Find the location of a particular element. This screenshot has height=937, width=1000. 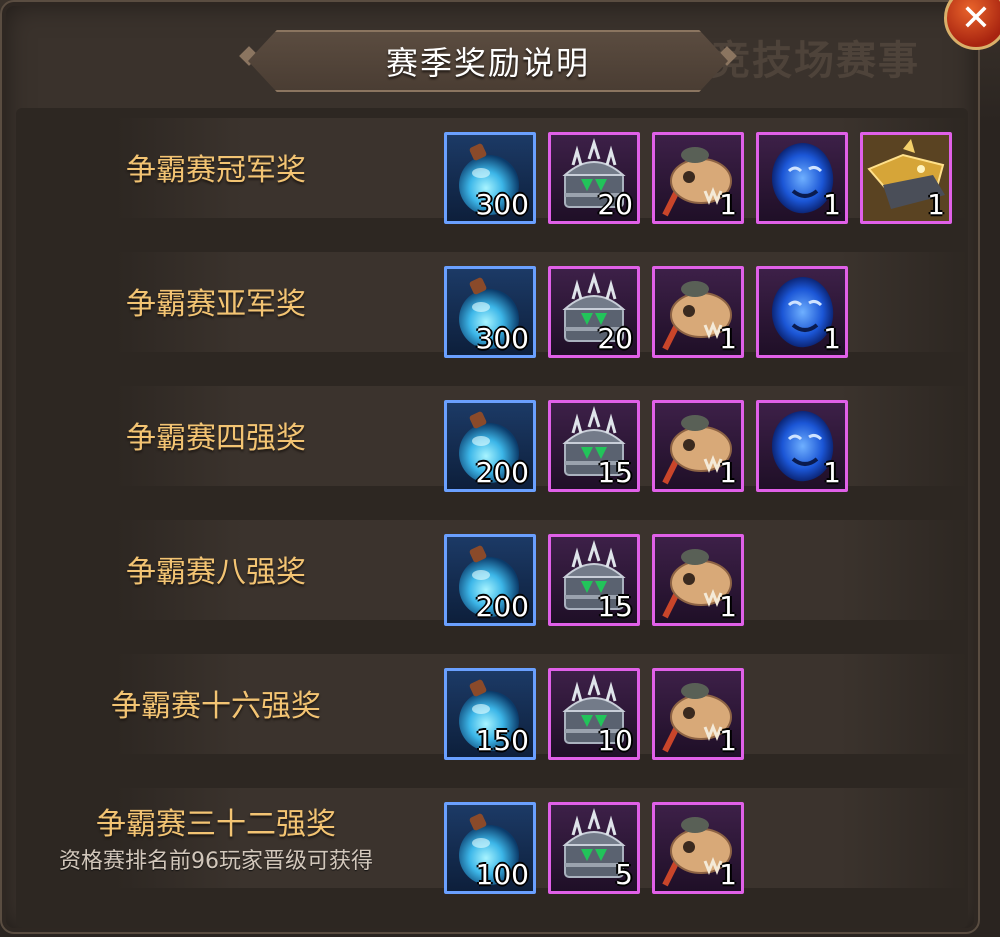

reward-row: 争霸赛八强奖 200 15 1 is located at coordinates (492, 569).